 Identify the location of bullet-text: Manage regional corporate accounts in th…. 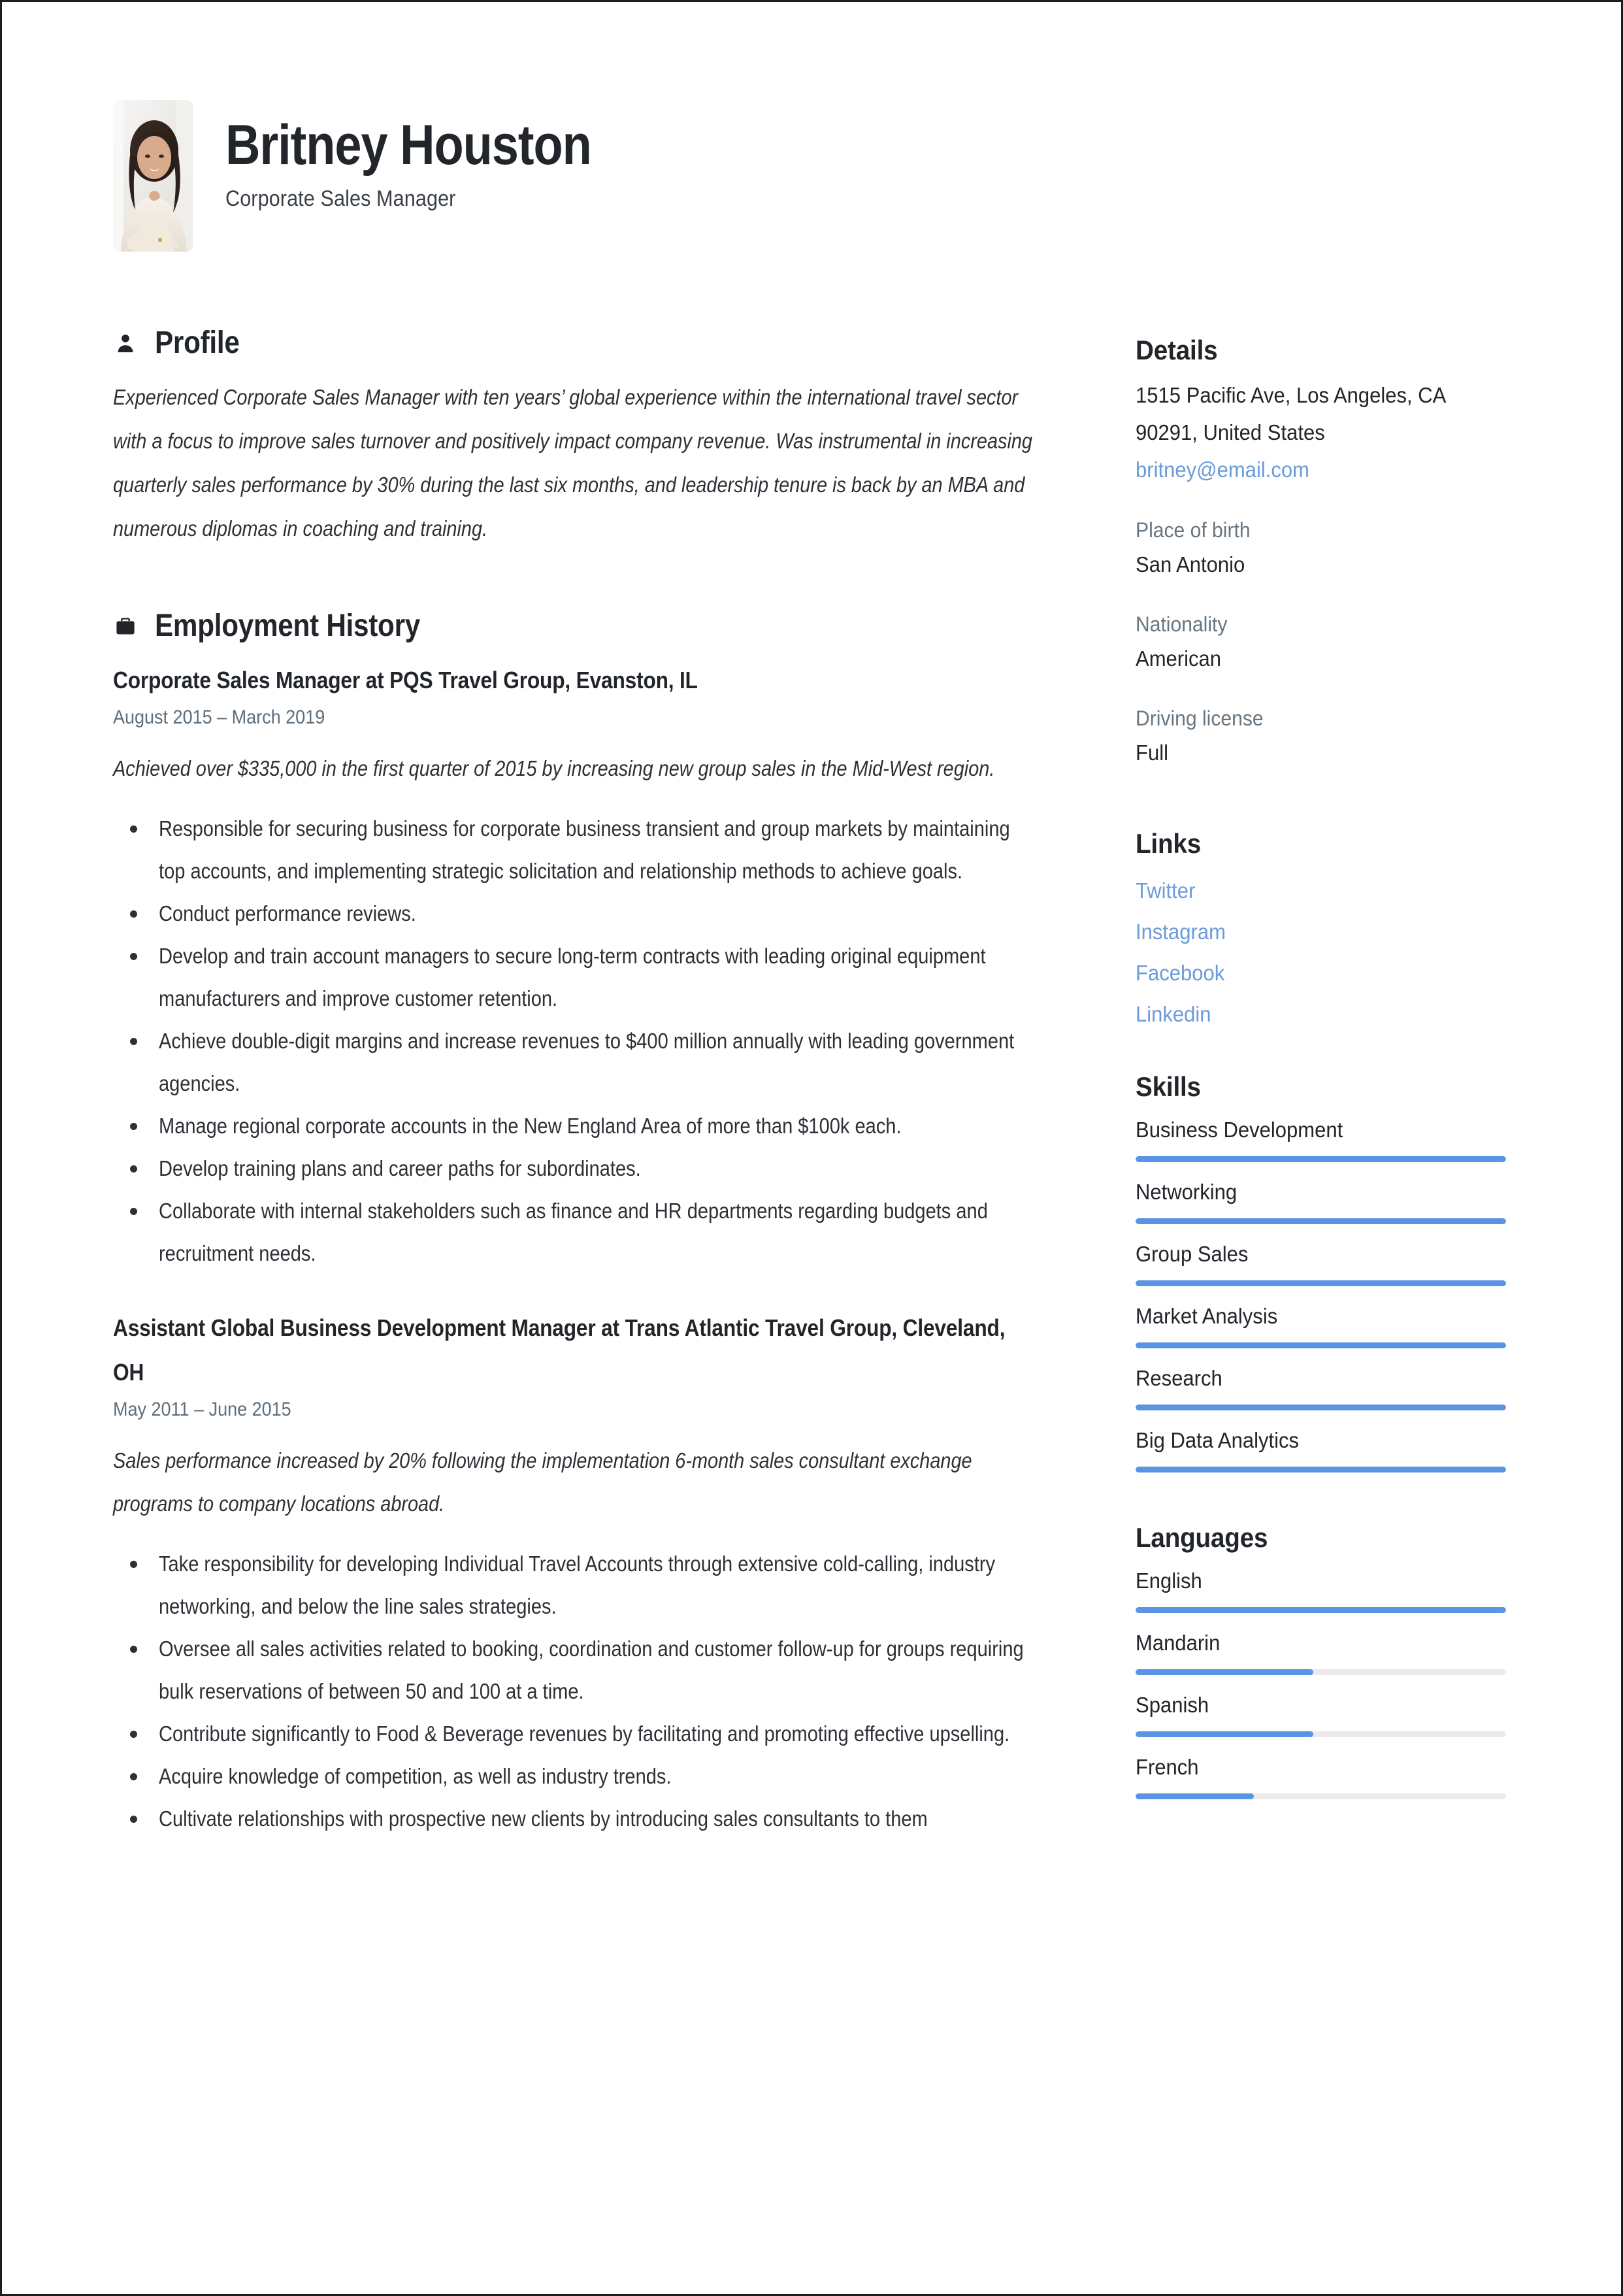
(530, 1126).